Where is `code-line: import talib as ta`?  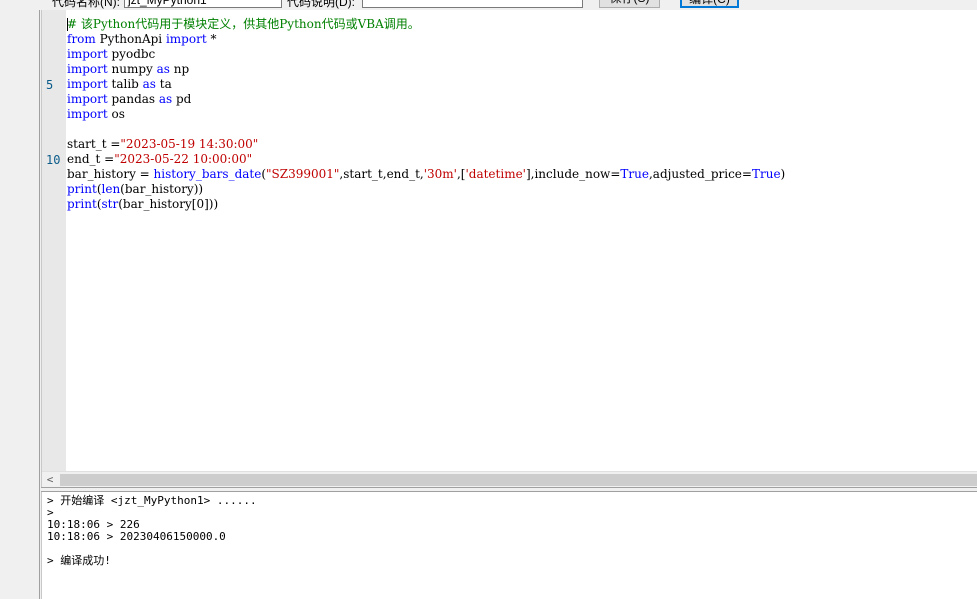
code-line: import talib as ta is located at coordinates (119, 84).